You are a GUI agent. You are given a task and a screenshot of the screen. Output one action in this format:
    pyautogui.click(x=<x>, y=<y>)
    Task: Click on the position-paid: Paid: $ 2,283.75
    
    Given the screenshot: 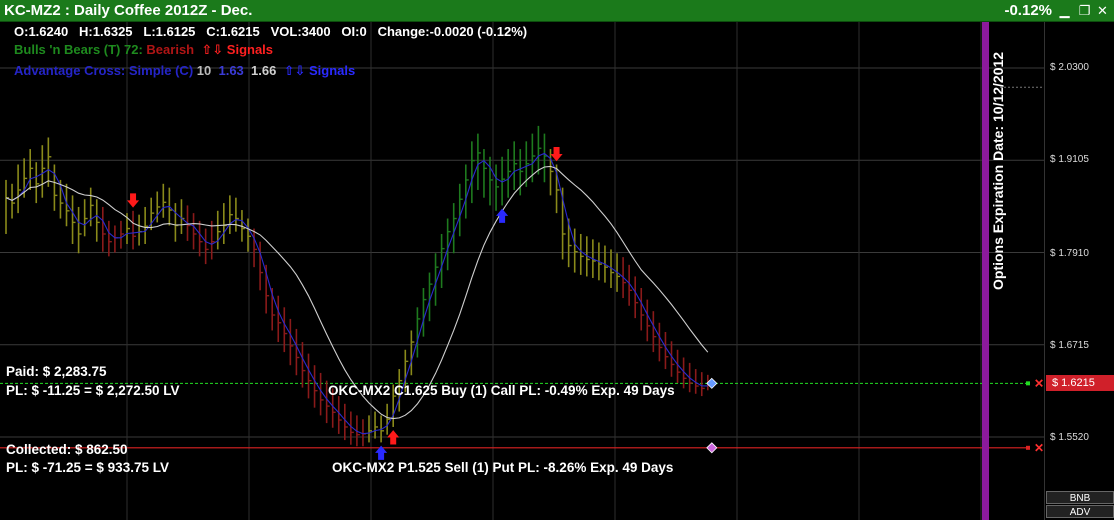 What is the action you would take?
    pyautogui.click(x=56, y=371)
    